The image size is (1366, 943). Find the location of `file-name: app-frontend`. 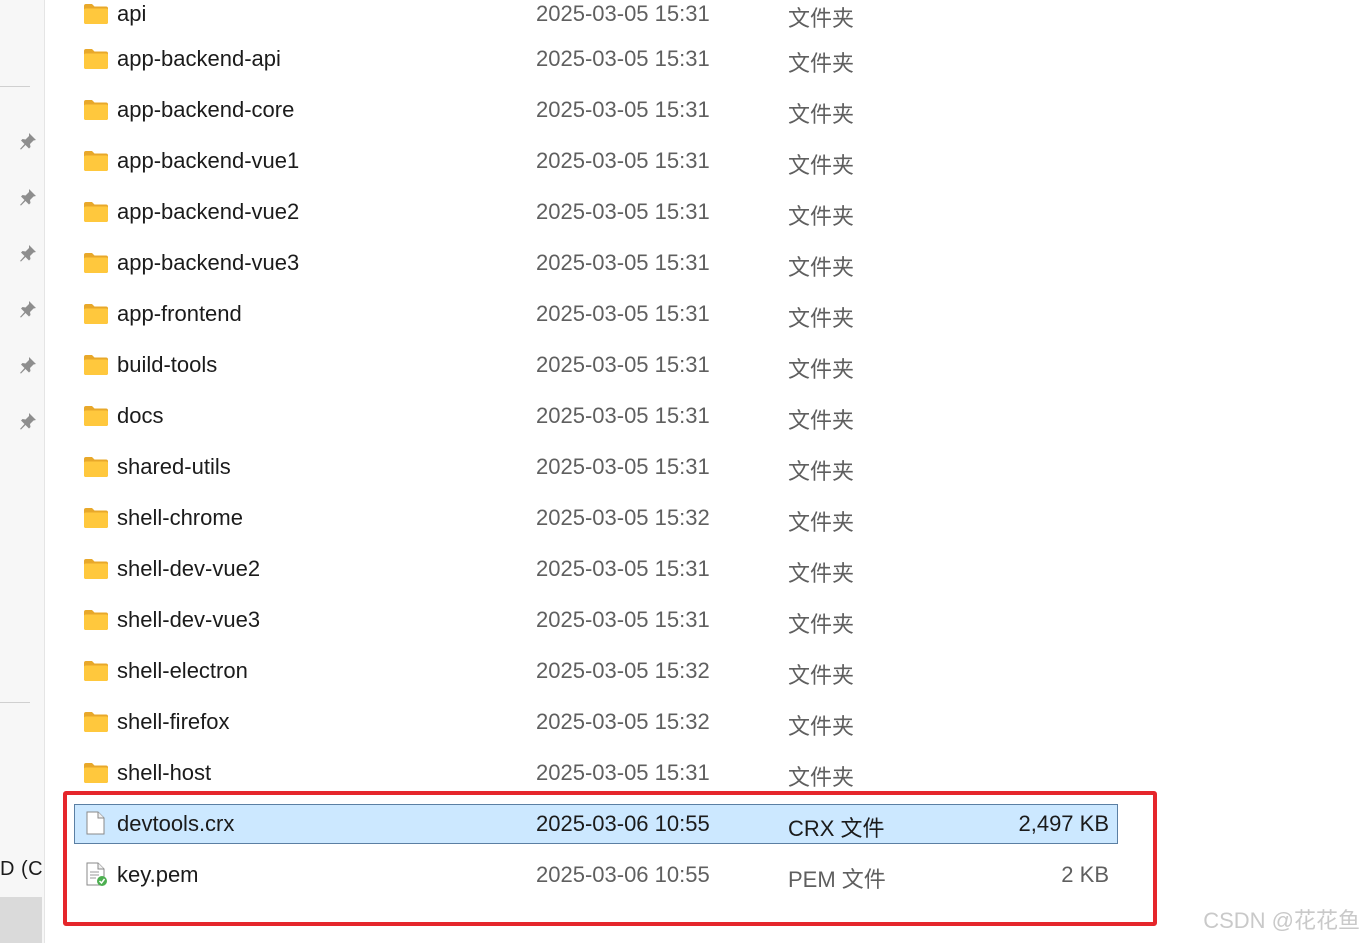

file-name: app-frontend is located at coordinates (179, 313).